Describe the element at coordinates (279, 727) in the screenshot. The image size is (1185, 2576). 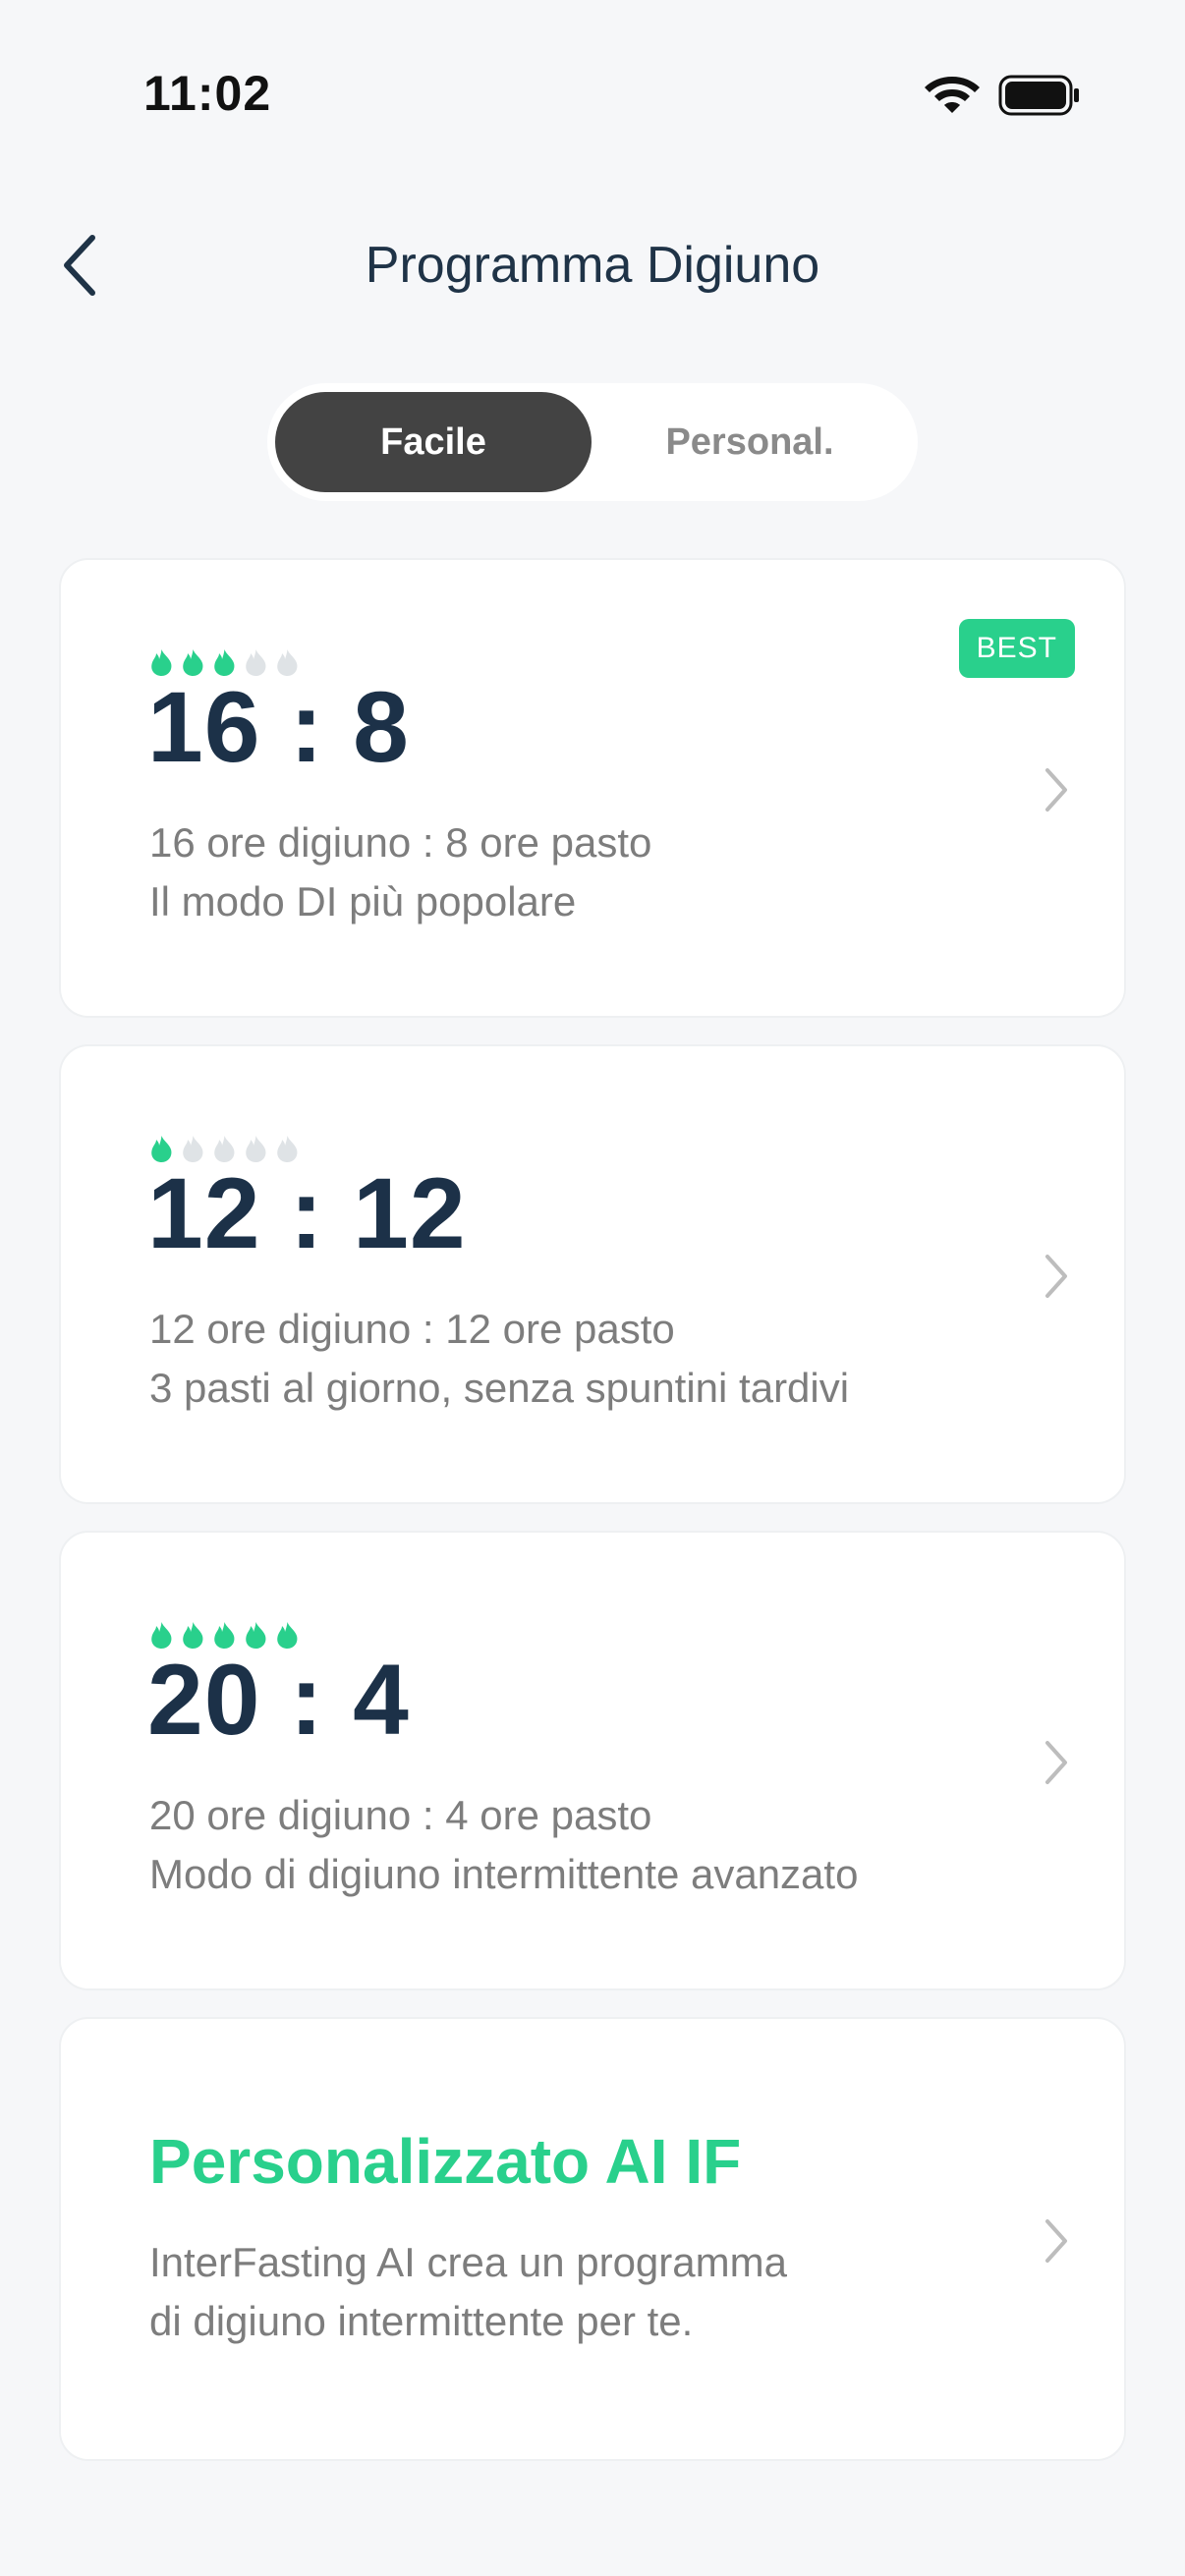
I see `plan-ratio: 16 : 8` at that location.